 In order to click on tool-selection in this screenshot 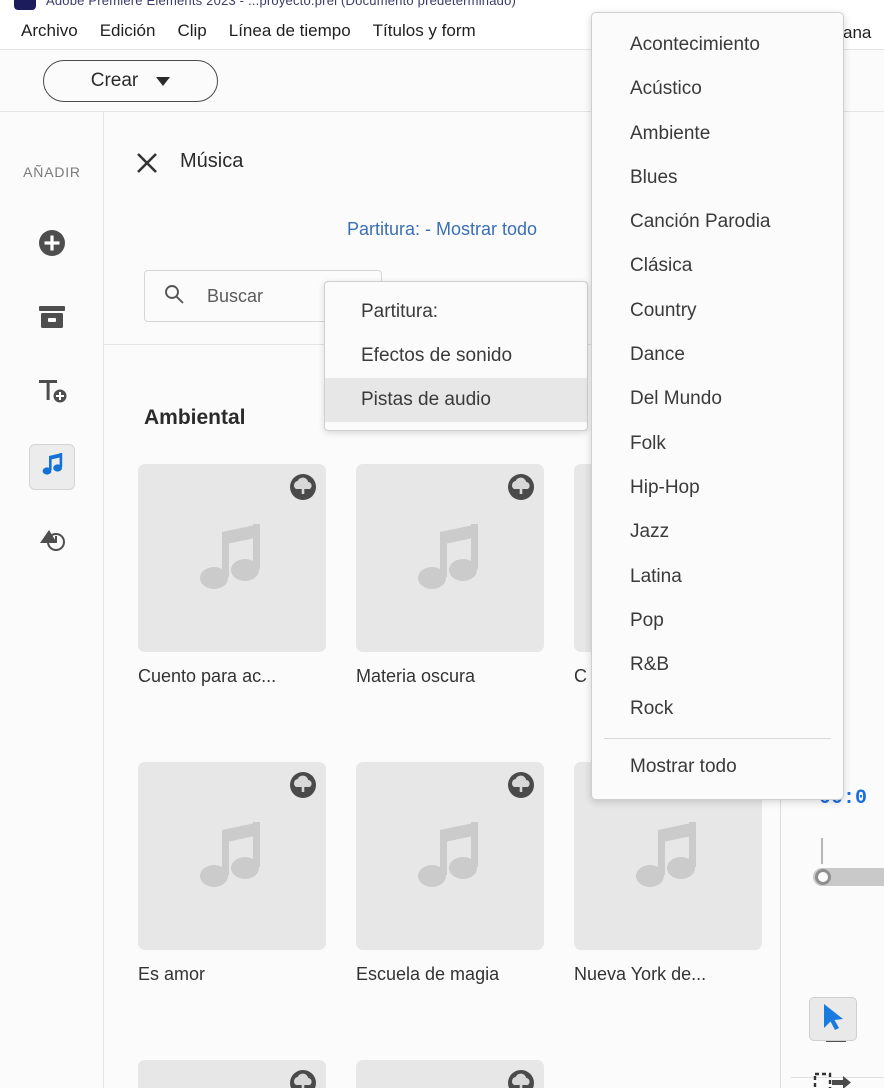, I will do `click(833, 1019)`.